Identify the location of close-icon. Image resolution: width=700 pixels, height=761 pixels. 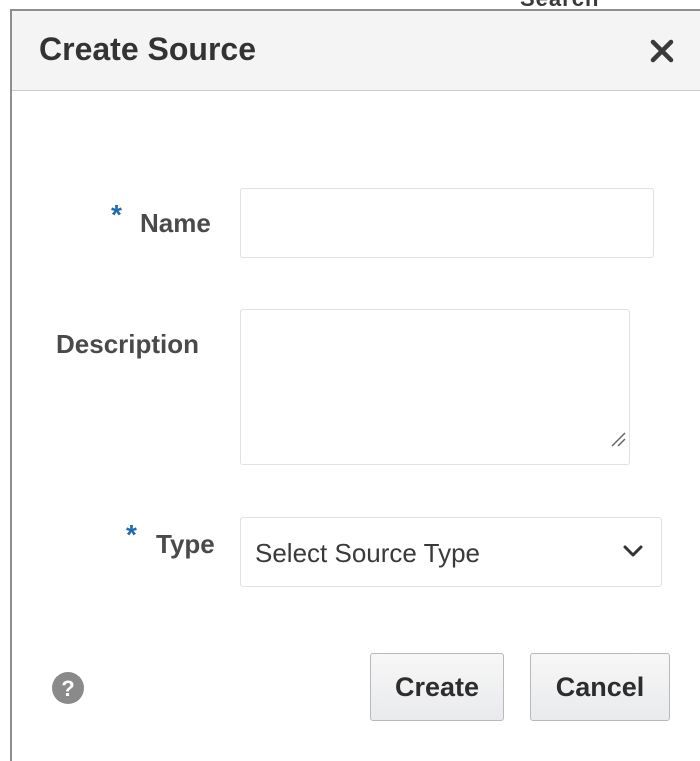
(662, 51).